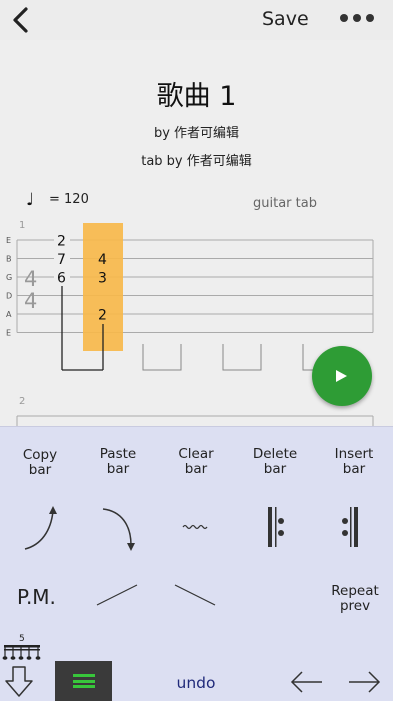 This screenshot has height=701, width=393. I want to click on undo-button: undo, so click(196, 683).